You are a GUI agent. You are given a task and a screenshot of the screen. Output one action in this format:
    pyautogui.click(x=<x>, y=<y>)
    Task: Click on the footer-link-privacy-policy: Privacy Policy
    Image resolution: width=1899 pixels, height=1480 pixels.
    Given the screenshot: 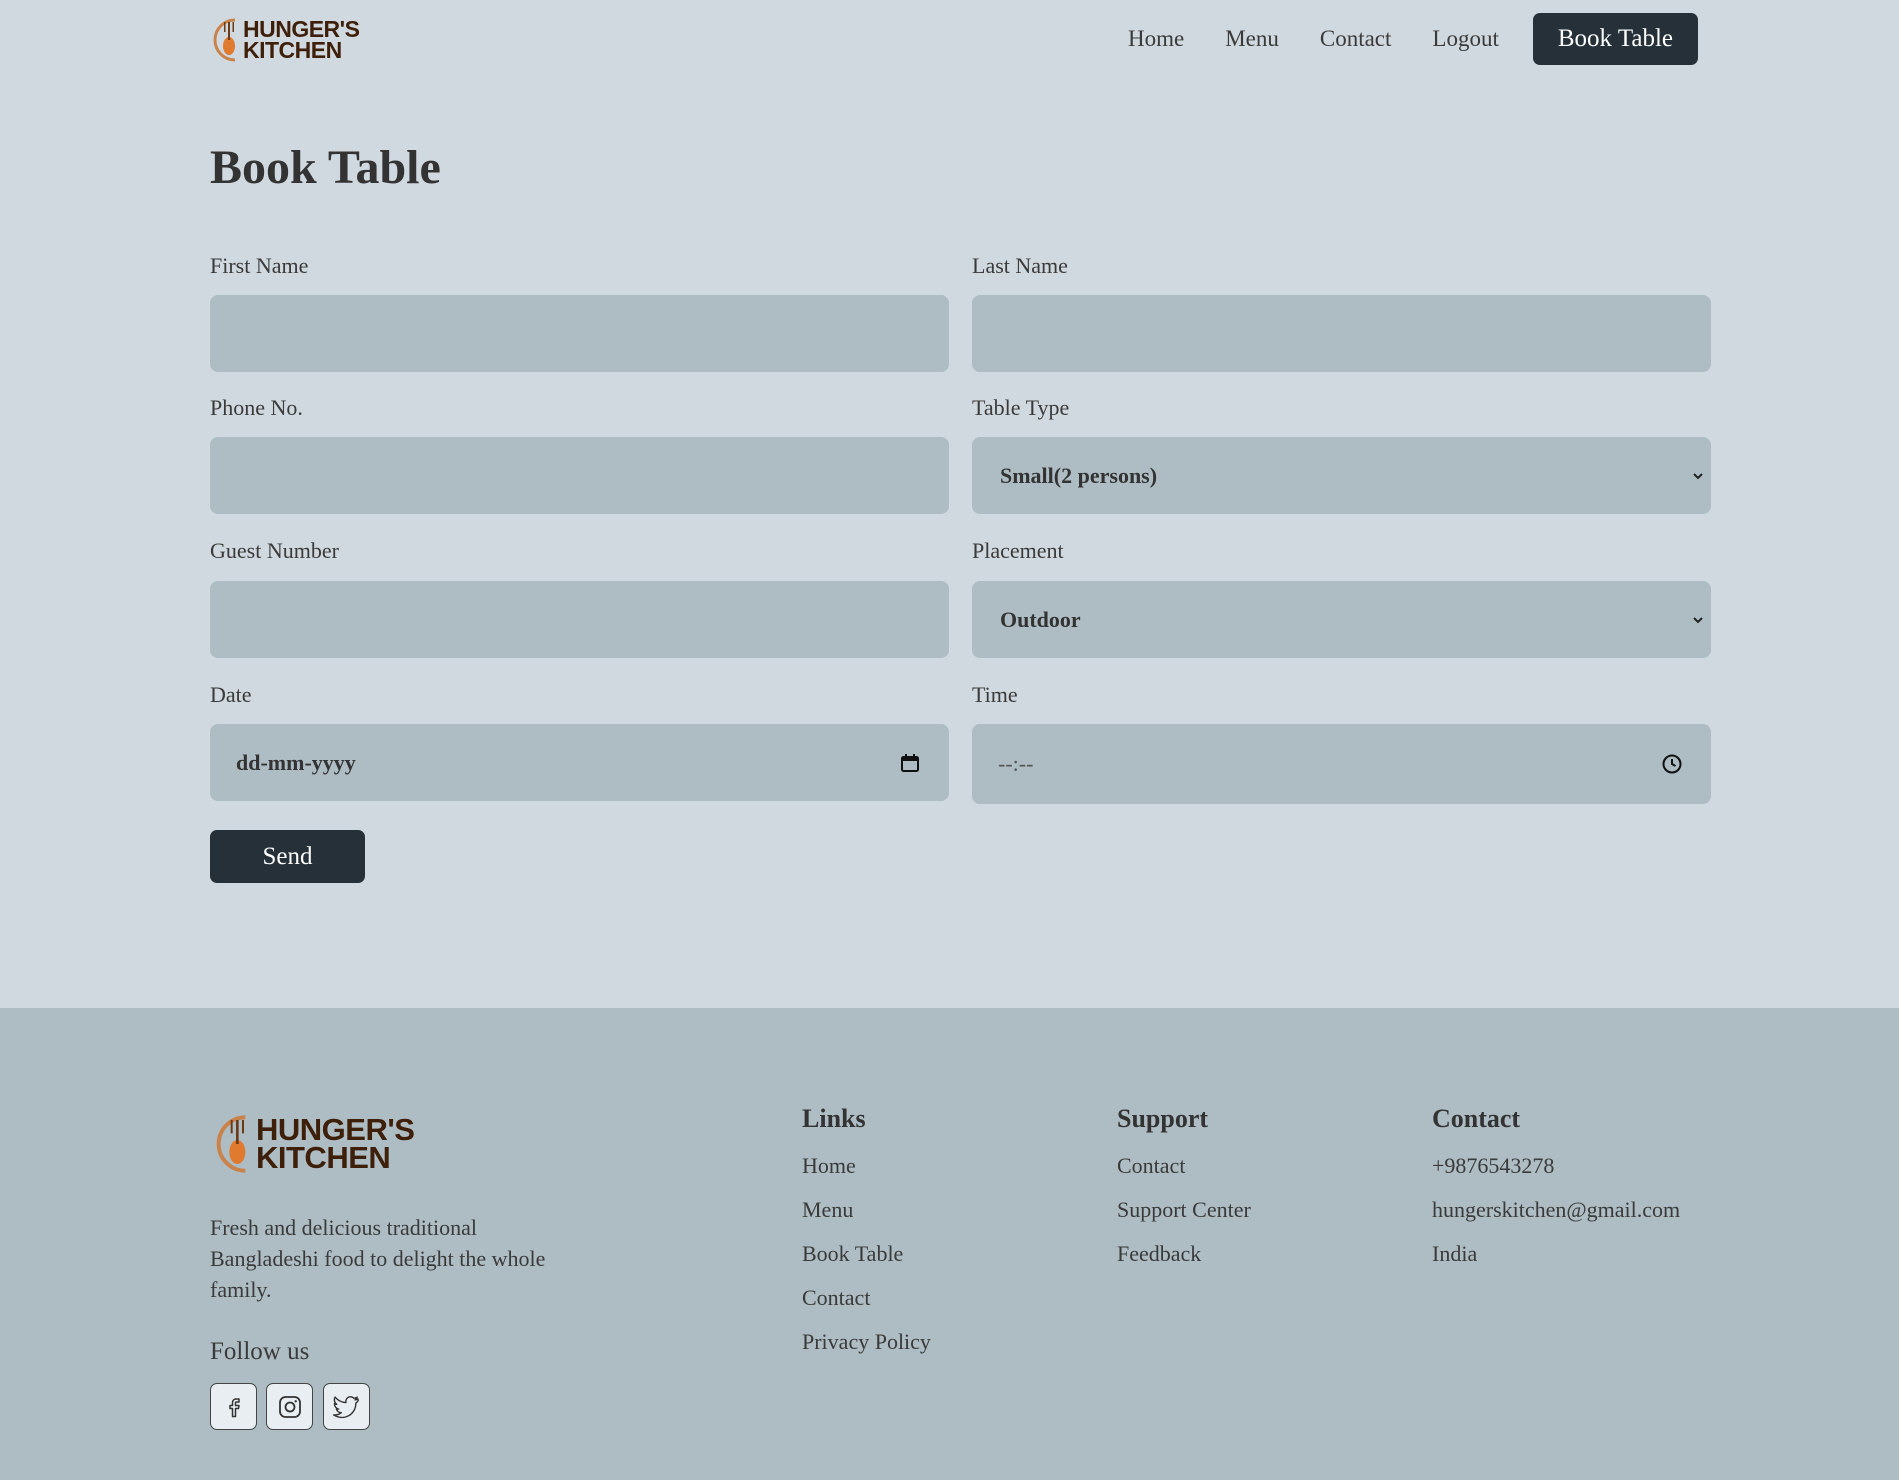 What is the action you would take?
    pyautogui.click(x=866, y=1342)
    